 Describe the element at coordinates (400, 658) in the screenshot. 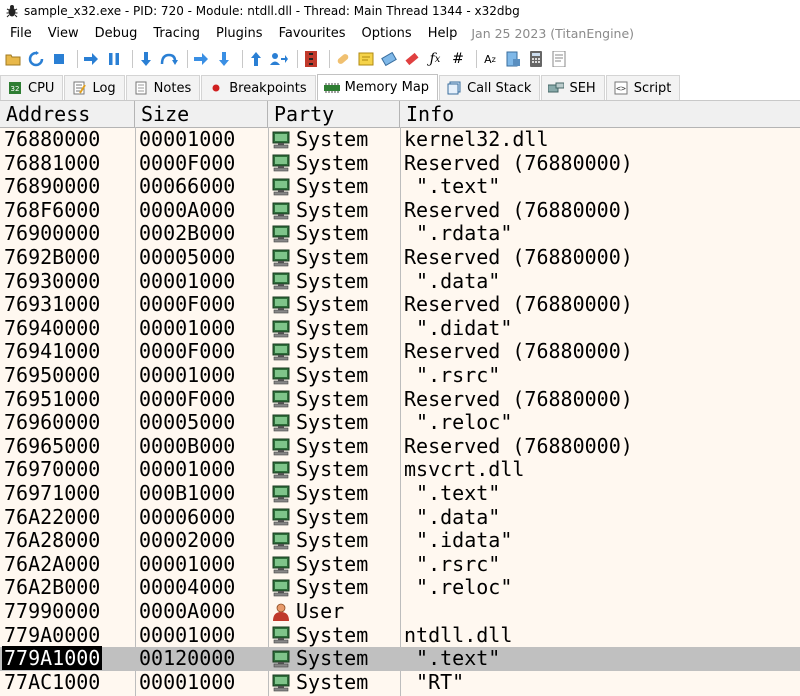

I see `table-row: 779A1000 00120000 System ".text"` at that location.